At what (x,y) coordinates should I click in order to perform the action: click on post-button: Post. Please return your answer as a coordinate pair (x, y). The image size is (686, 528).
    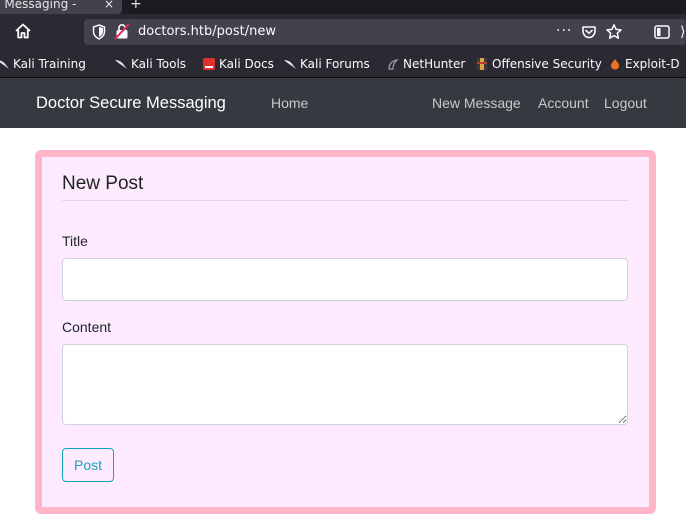
    Looking at the image, I should click on (88, 465).